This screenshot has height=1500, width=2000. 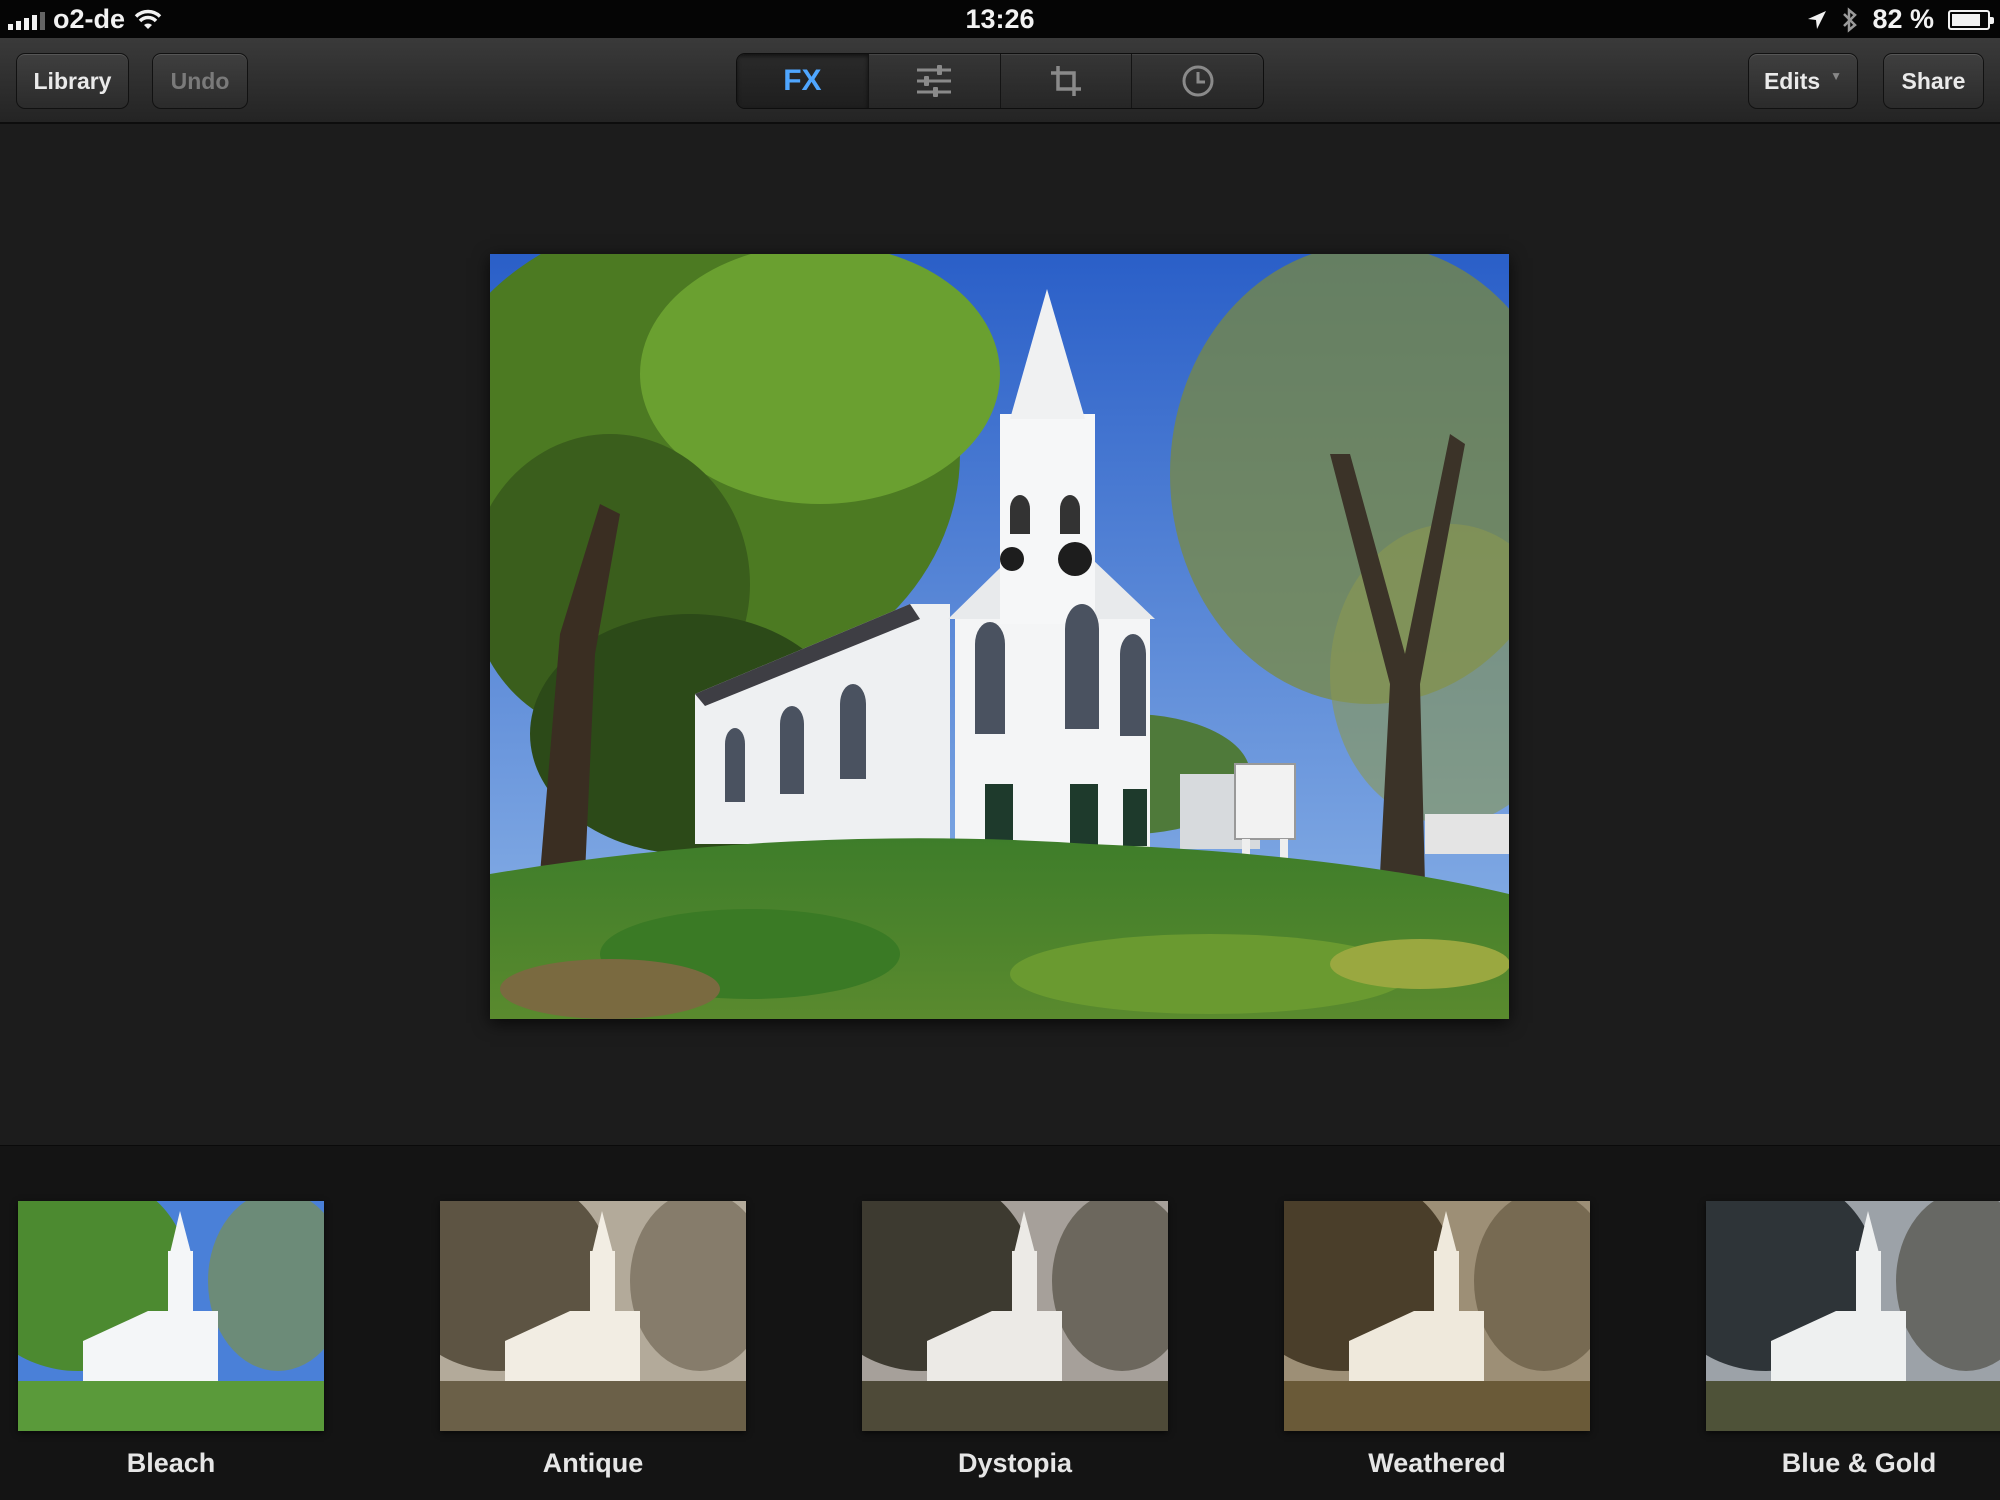 I want to click on filter-label-blue-gold: Blue & Gold, so click(x=1859, y=1463).